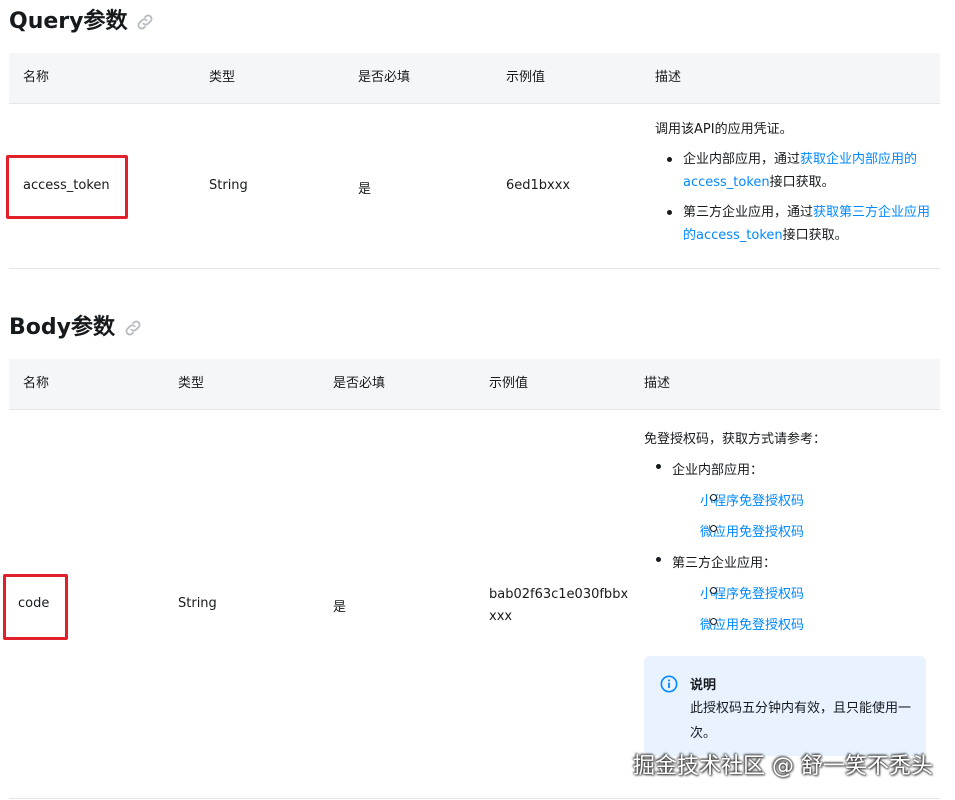 This screenshot has height=800, width=955. Describe the element at coordinates (474, 78) in the screenshot. I see `query-table-header: 名称 类型 是否必填 示例值 描述` at that location.